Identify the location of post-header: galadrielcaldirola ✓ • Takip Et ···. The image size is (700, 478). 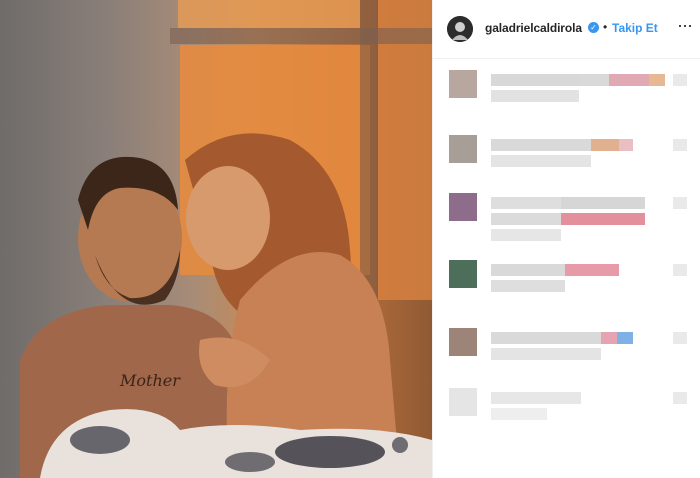
(566, 29).